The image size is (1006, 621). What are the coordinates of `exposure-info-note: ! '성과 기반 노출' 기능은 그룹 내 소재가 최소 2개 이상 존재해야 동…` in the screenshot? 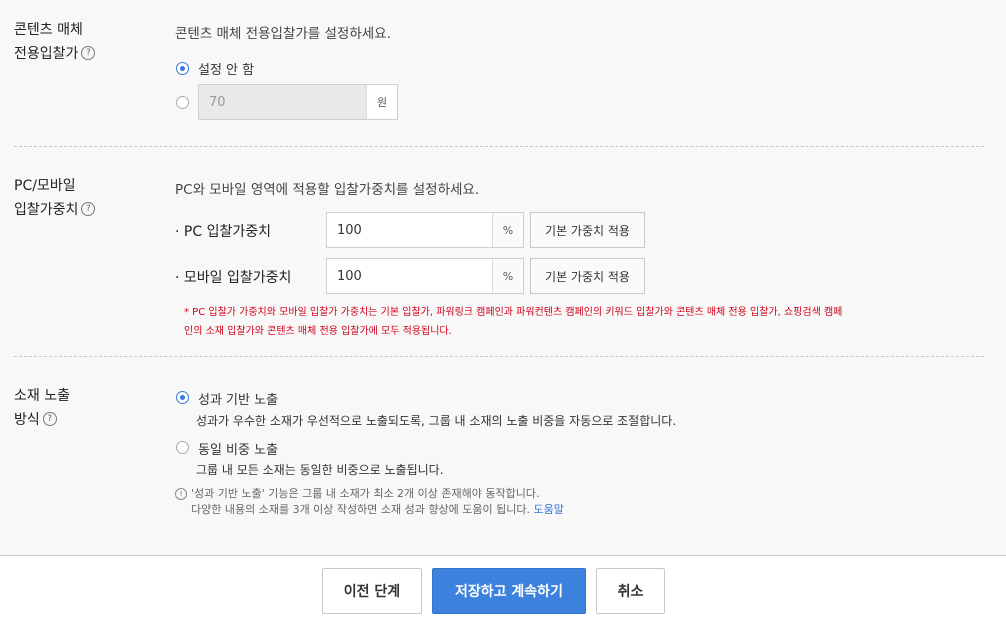 It's located at (369, 502).